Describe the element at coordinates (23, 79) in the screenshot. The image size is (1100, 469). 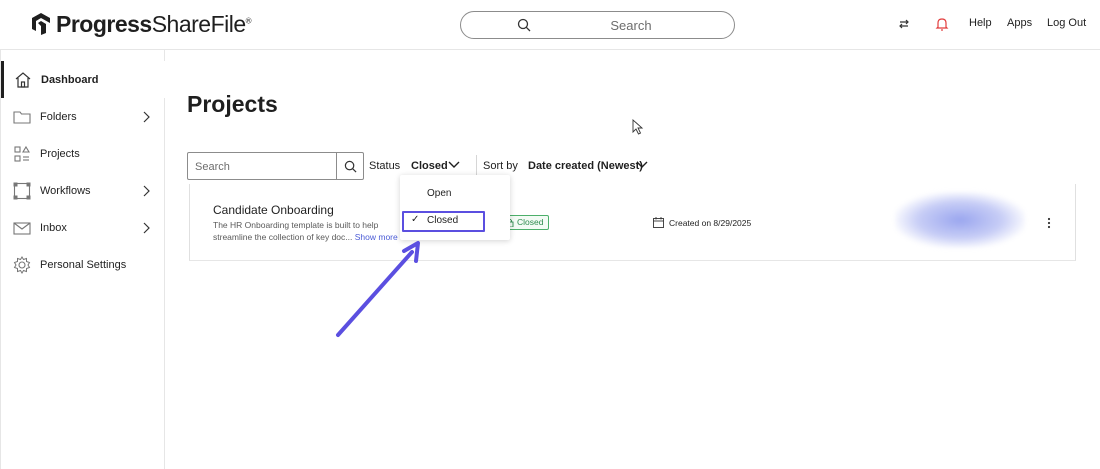
I see `home-icon` at that location.